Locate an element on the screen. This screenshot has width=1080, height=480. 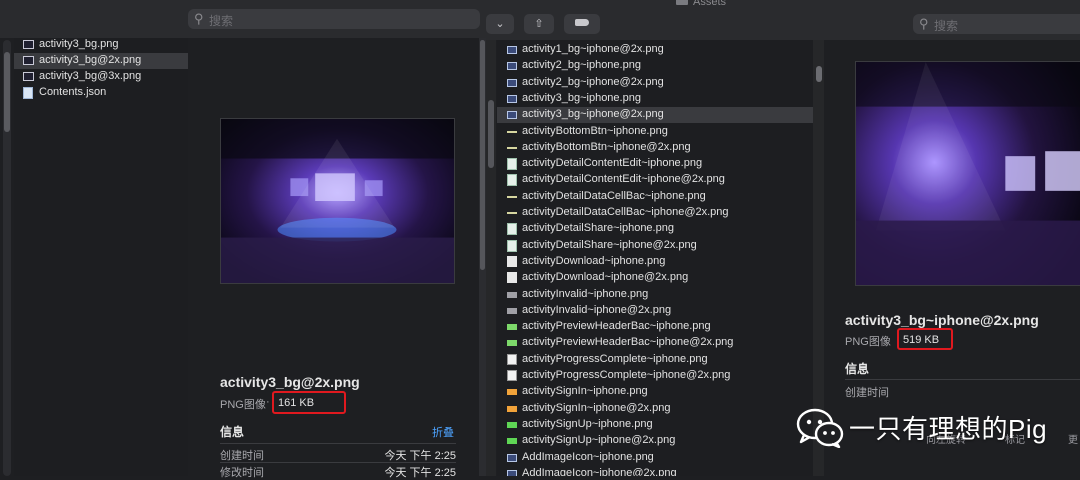
asset-row: activityProgressComplete~iphone@2x.png is located at coordinates (655, 376).